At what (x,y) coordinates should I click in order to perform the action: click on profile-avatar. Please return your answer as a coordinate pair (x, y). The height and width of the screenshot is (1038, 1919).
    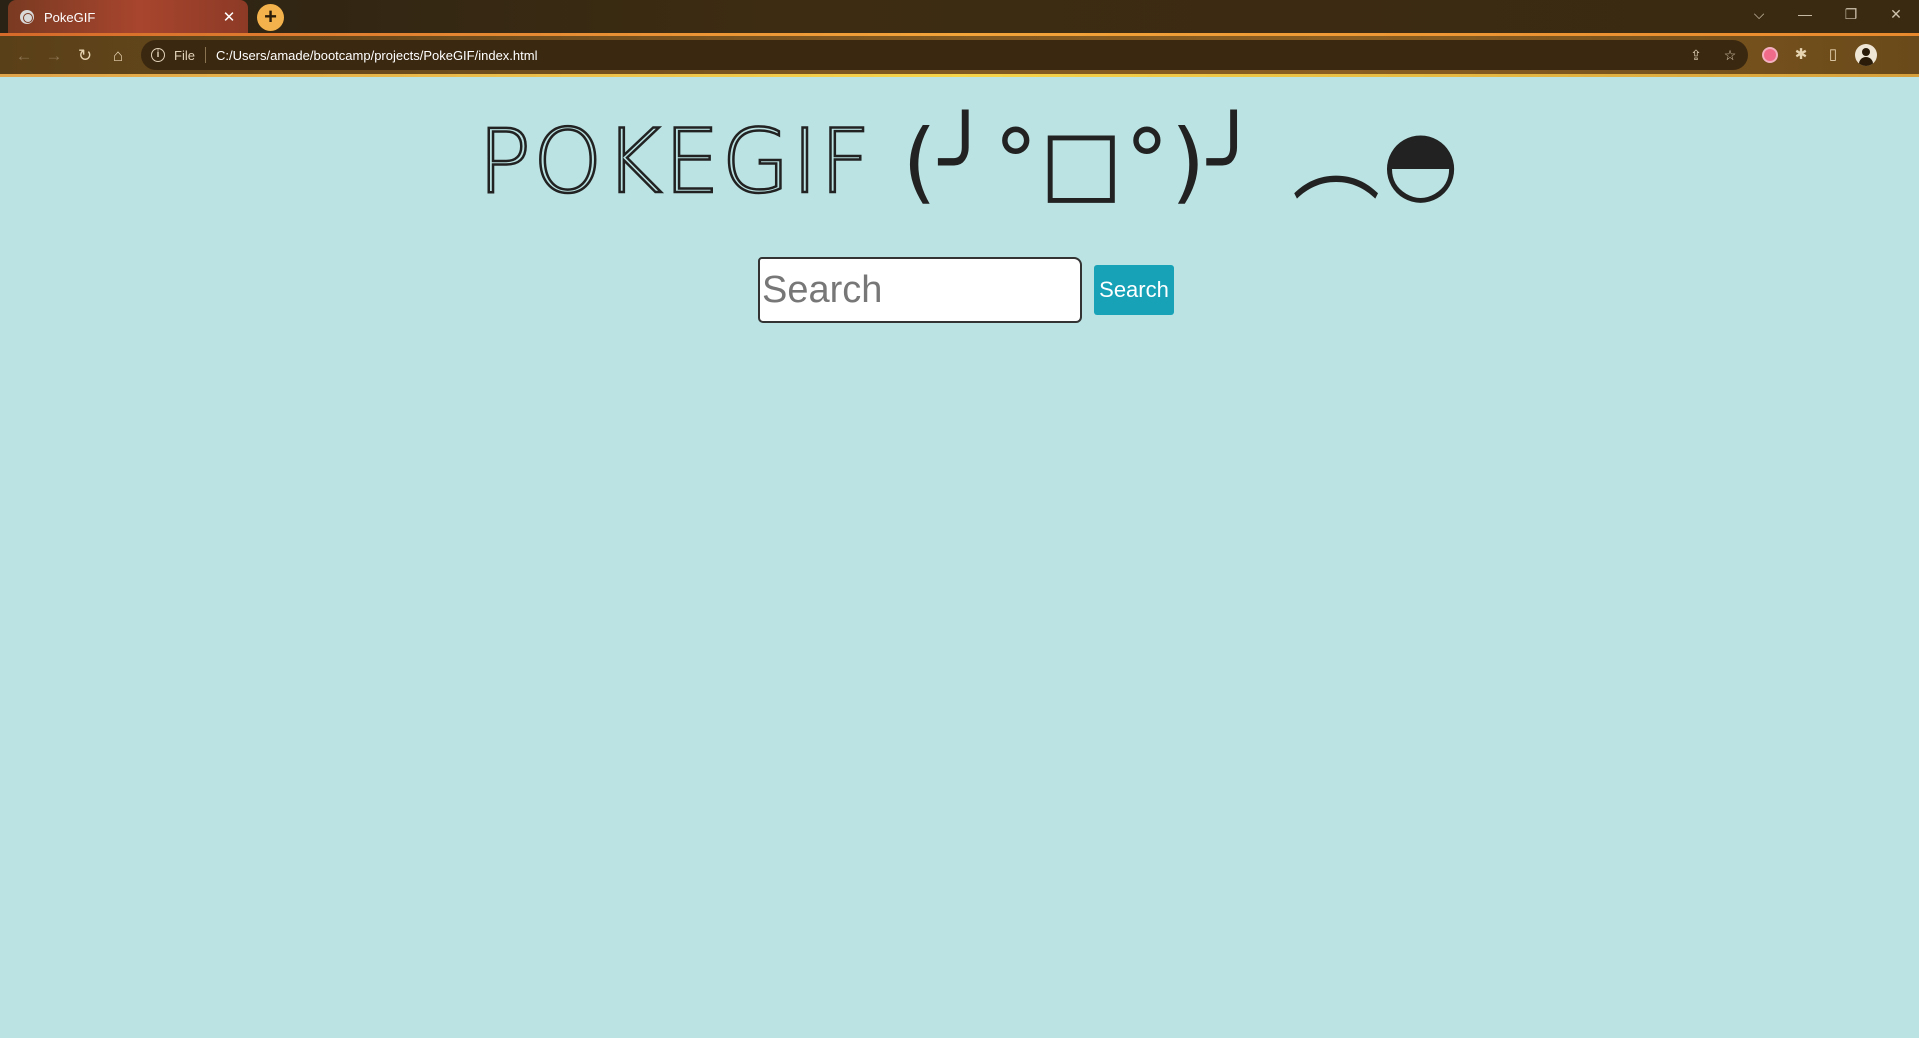
    Looking at the image, I should click on (1866, 55).